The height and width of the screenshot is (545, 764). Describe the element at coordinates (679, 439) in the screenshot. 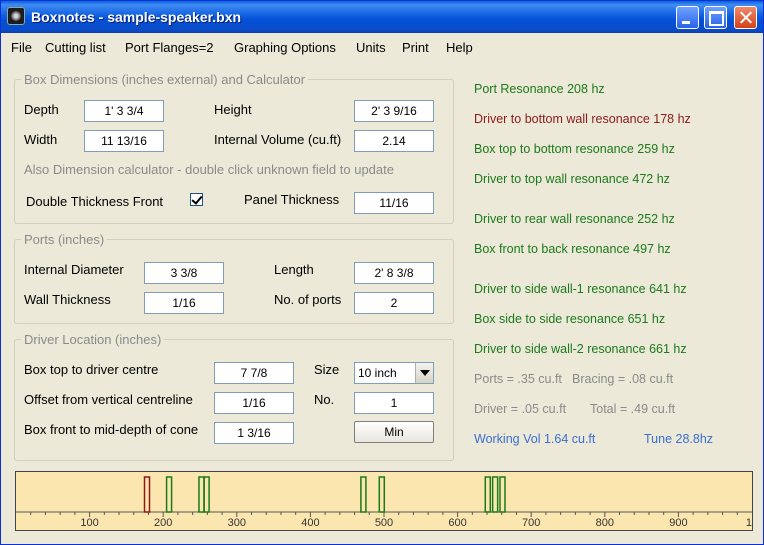

I see `tune-frequency: Tune 28.8hz` at that location.